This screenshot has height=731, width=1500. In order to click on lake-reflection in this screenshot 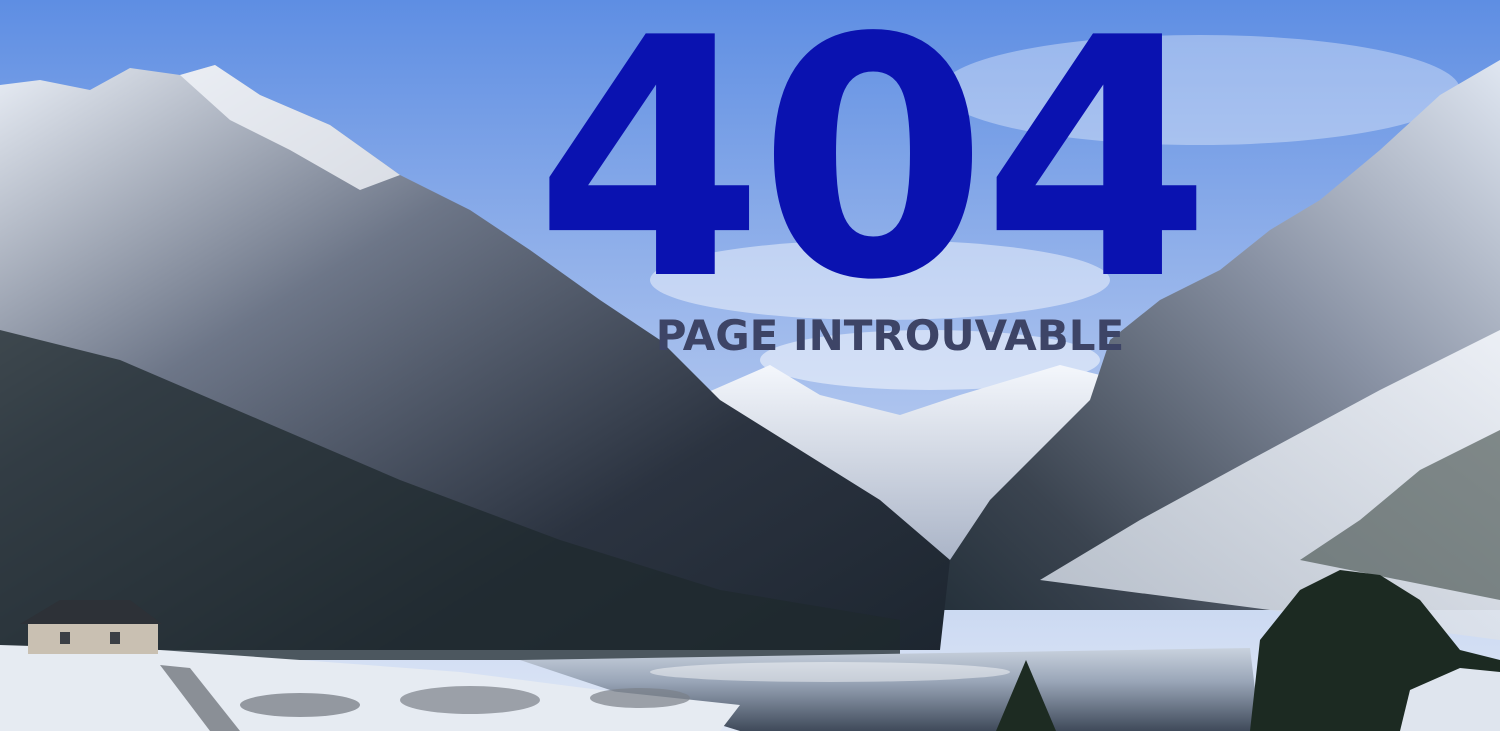, I will do `click(830, 672)`.